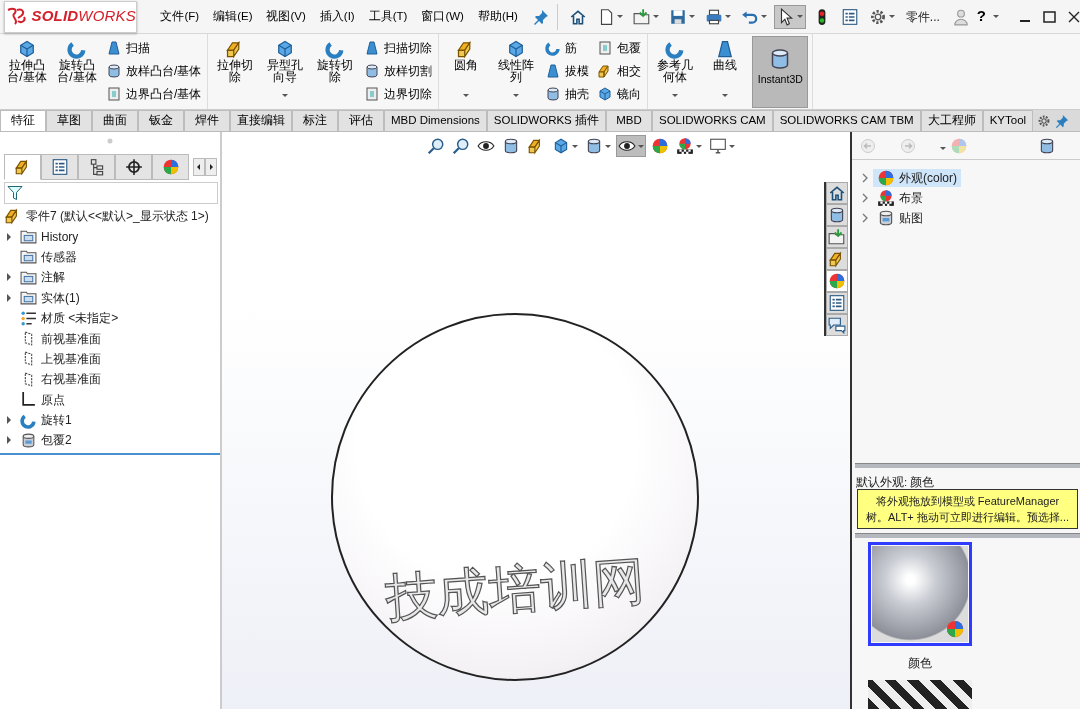  I want to click on tree-item: 上视基准面, so click(71, 358).